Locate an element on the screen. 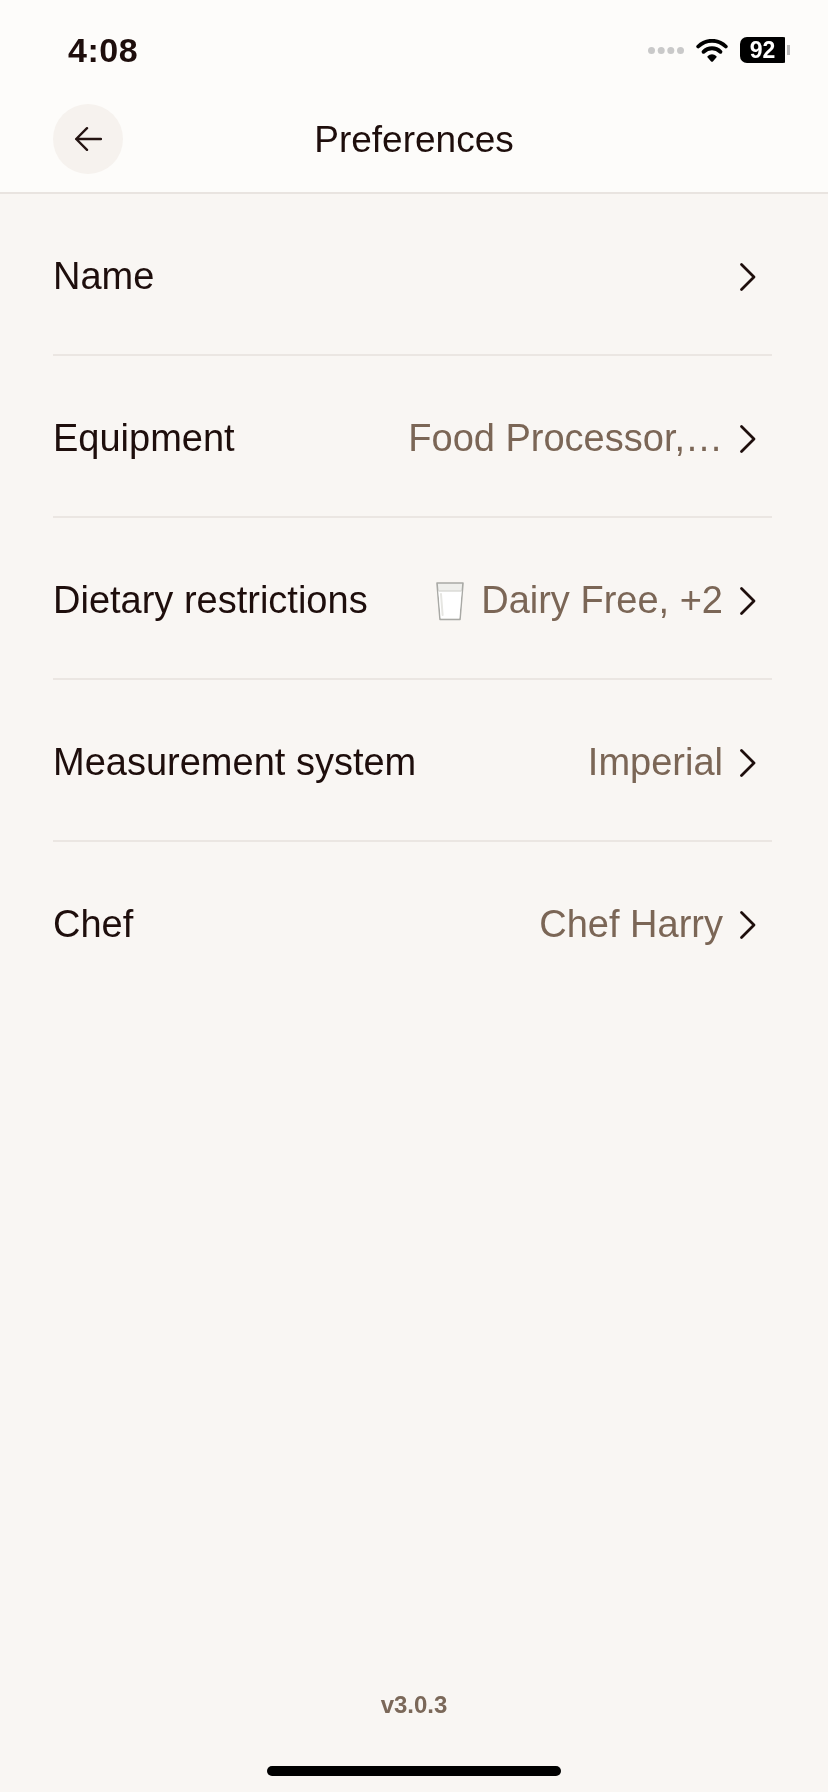 This screenshot has height=1792, width=828. setting-value: Chef Harry is located at coordinates (631, 925).